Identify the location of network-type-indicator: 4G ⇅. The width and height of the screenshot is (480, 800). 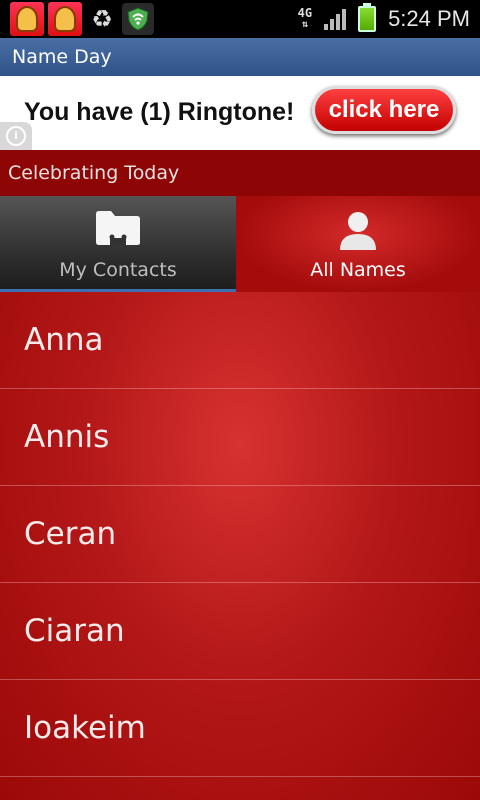
(305, 18).